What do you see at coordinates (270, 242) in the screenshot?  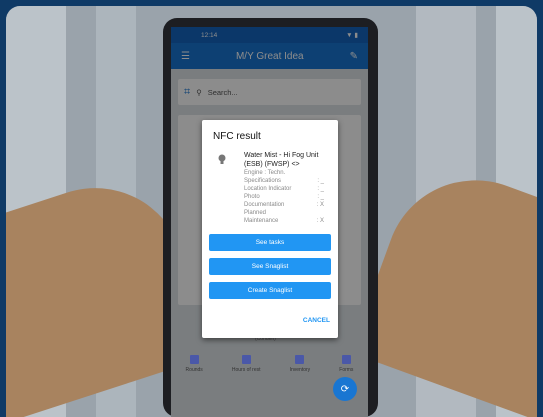 I see `see-tasks-button: See tasks` at bounding box center [270, 242].